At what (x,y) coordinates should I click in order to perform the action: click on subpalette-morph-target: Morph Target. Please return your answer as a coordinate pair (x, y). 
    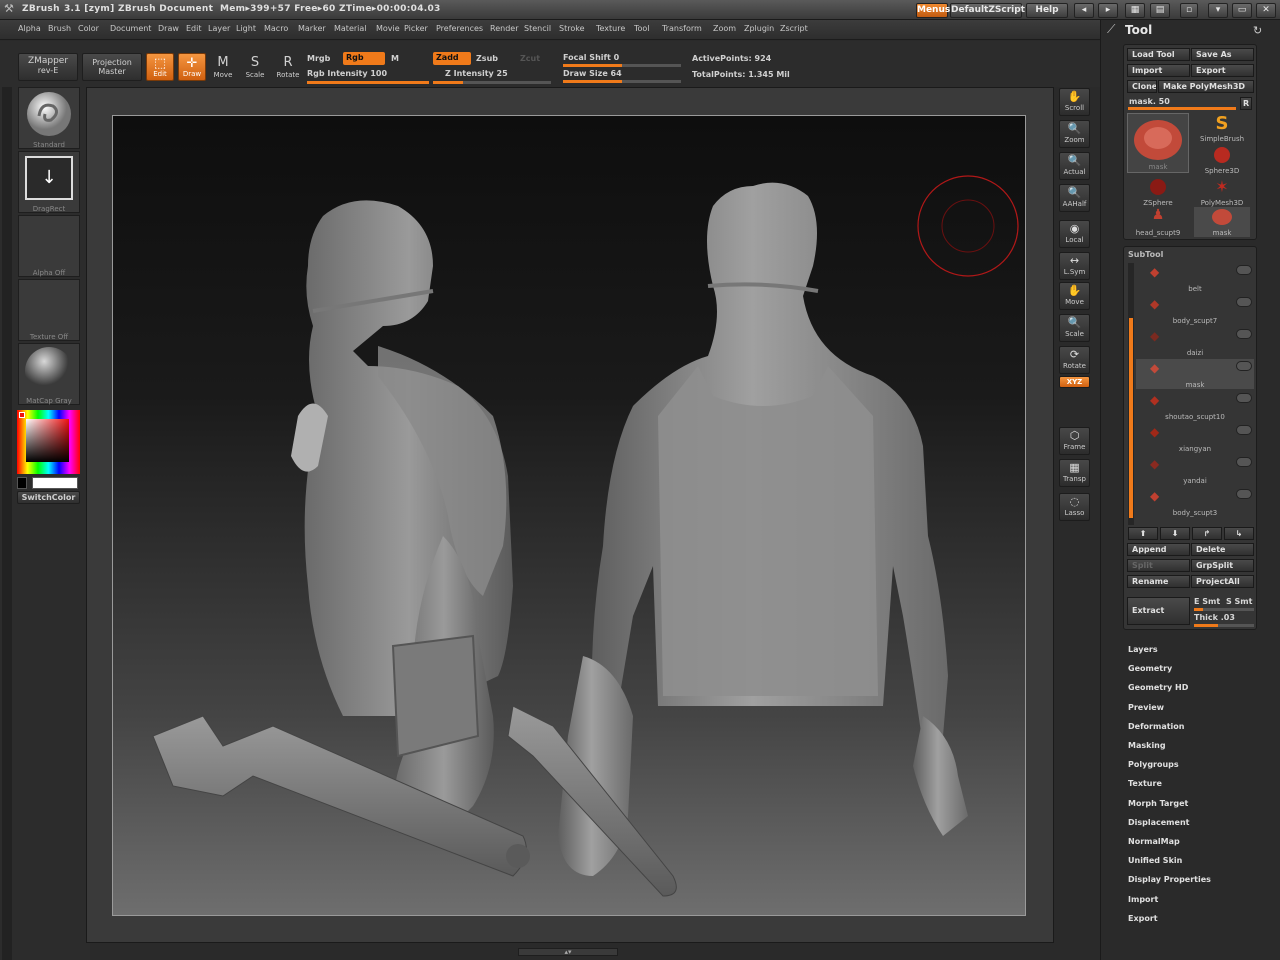
    Looking at the image, I should click on (1158, 803).